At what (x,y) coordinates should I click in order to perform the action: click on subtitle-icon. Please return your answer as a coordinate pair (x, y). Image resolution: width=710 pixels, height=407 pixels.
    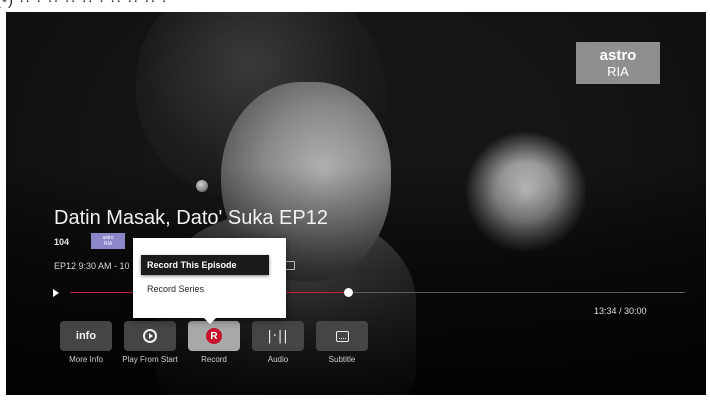
    Looking at the image, I should click on (342, 336).